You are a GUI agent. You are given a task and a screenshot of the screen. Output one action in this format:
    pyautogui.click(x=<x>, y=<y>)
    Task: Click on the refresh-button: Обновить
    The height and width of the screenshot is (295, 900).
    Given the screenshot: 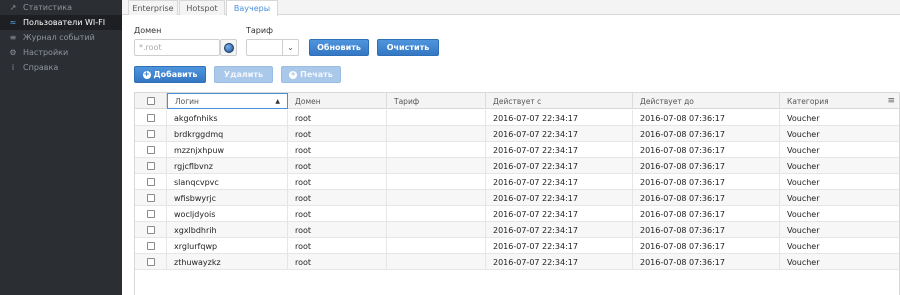 What is the action you would take?
    pyautogui.click(x=339, y=47)
    